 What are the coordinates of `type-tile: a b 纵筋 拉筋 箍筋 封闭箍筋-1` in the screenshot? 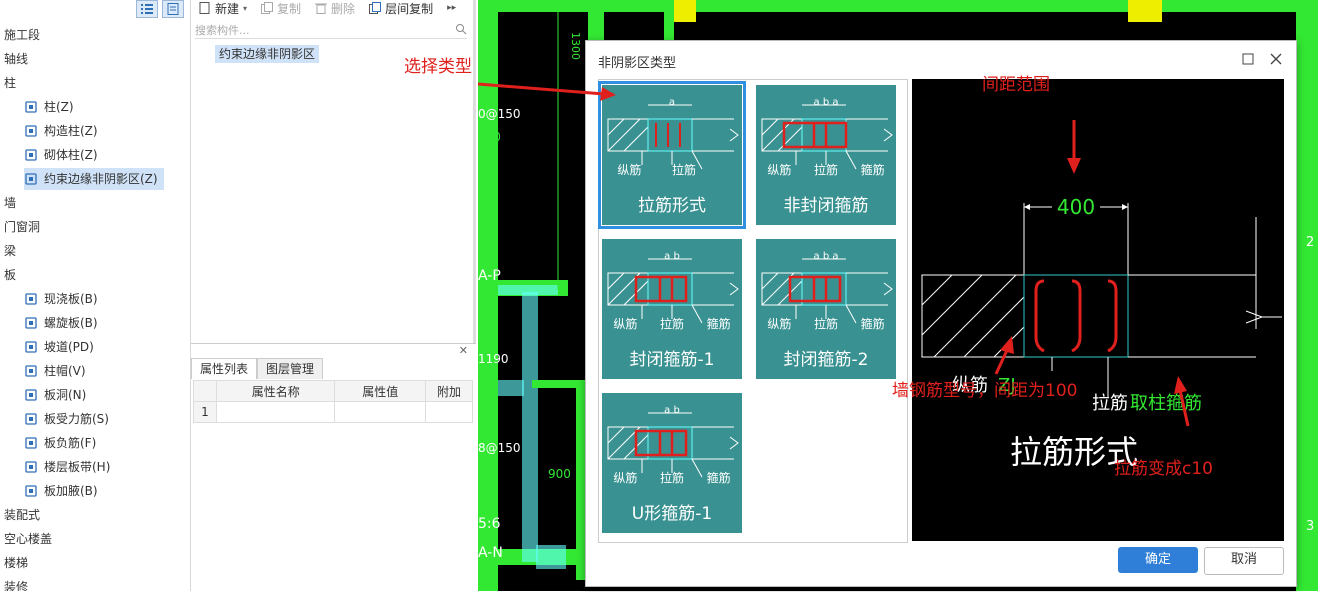 It's located at (672, 309).